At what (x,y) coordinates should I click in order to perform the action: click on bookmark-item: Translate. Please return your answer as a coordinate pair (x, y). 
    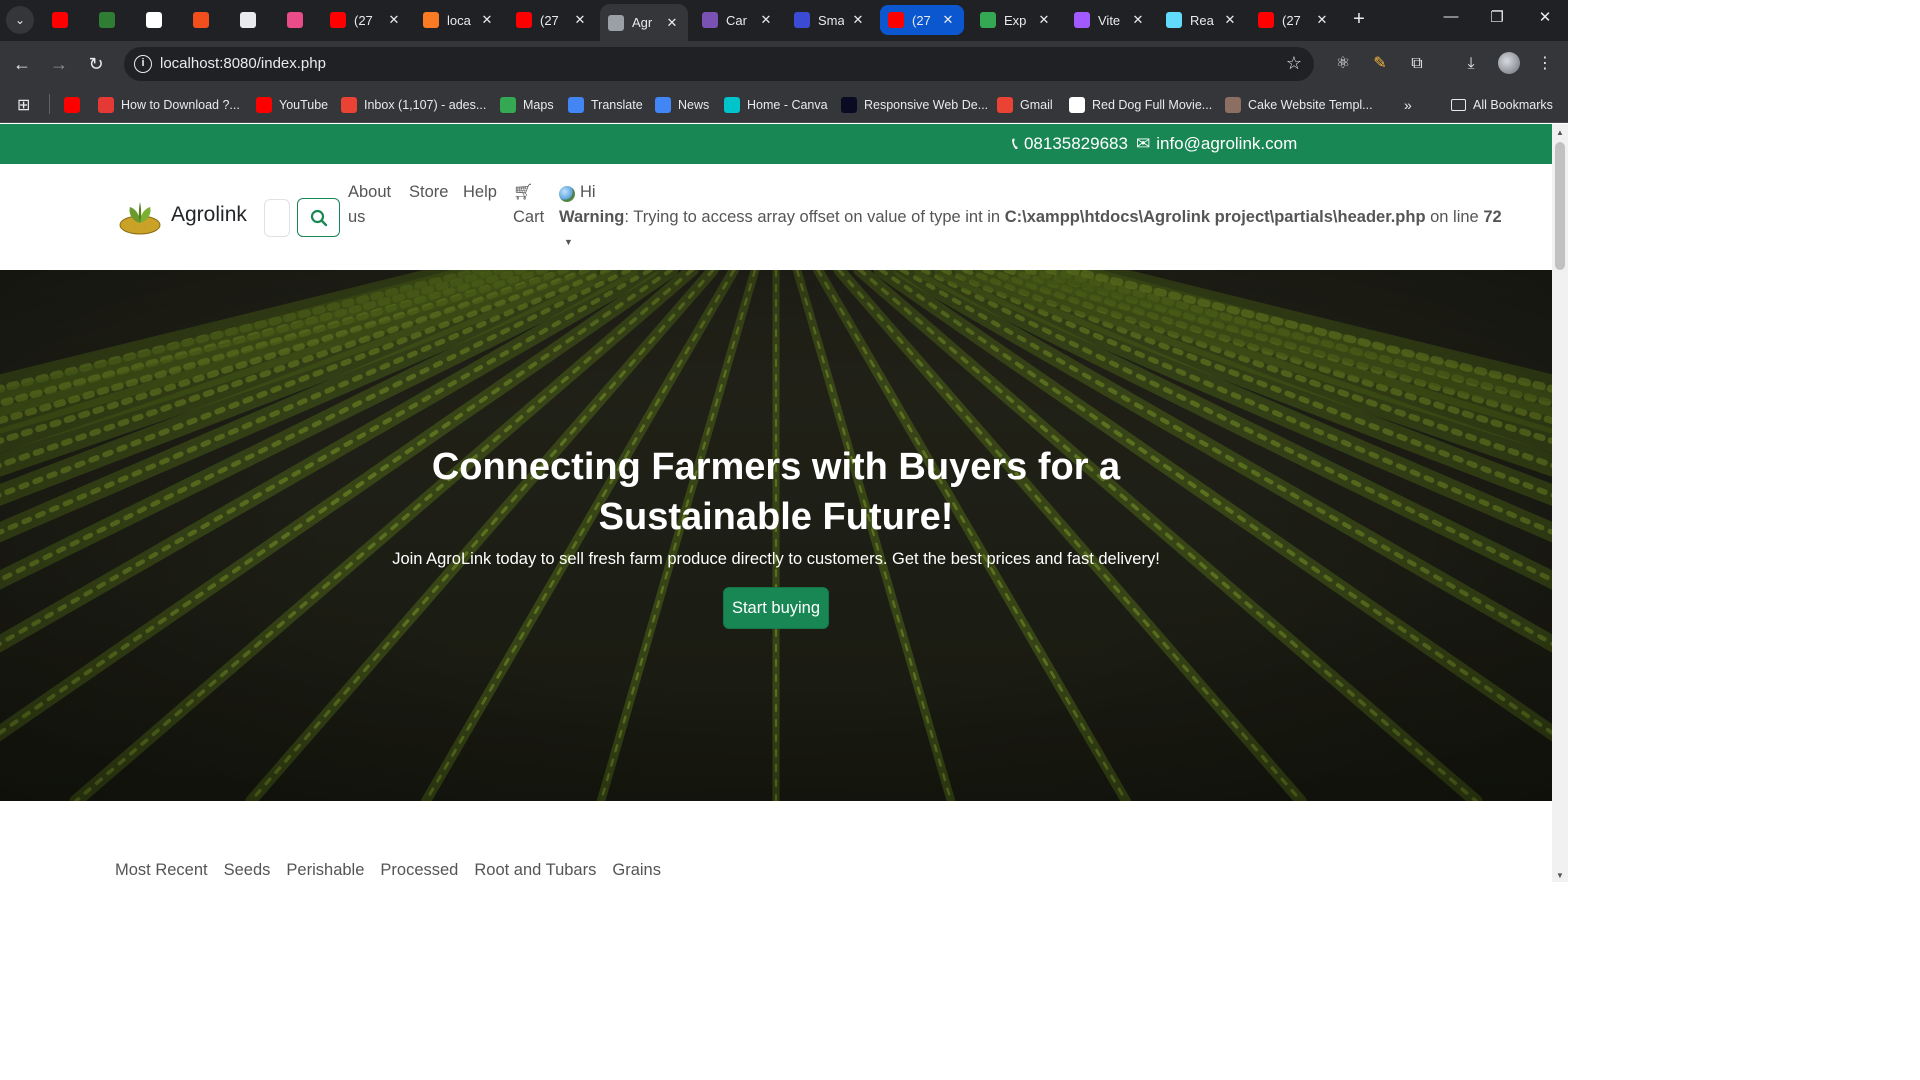
    Looking at the image, I should click on (605, 105).